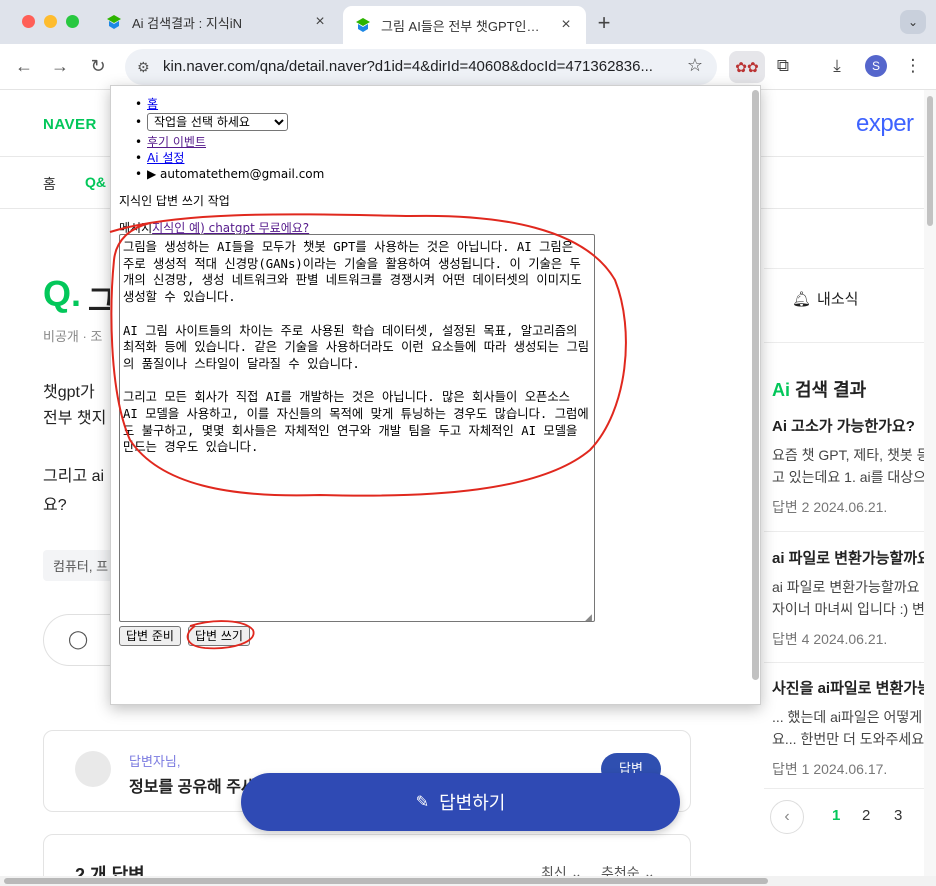 Image resolution: width=936 pixels, height=886 pixels. I want to click on question-body-line: 요?, so click(55, 505).